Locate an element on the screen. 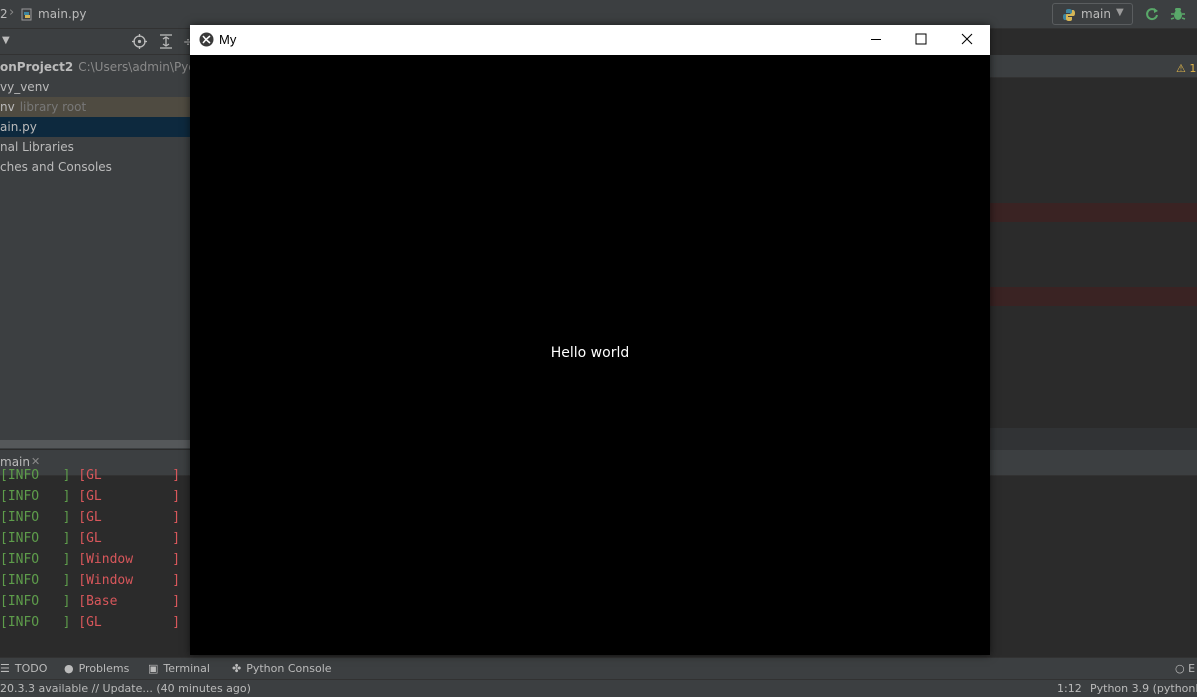 This screenshot has height=697, width=1197. debug-bug-icon is located at coordinates (1178, 14).